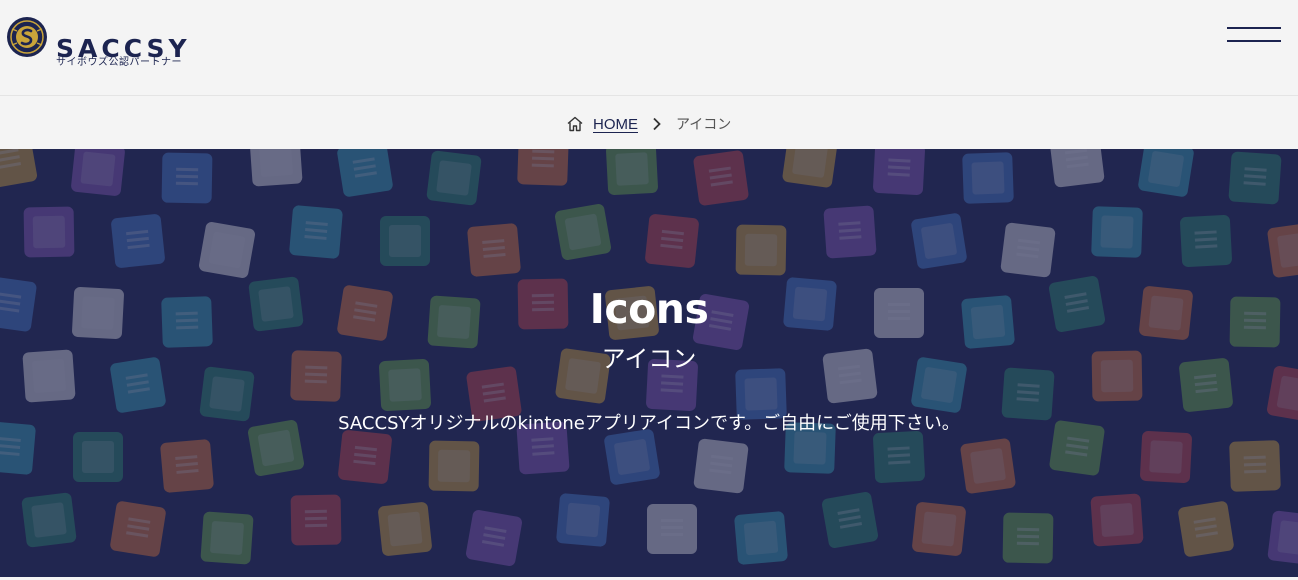  I want to click on breadcrumb-list: HOME アイコン, so click(648, 124).